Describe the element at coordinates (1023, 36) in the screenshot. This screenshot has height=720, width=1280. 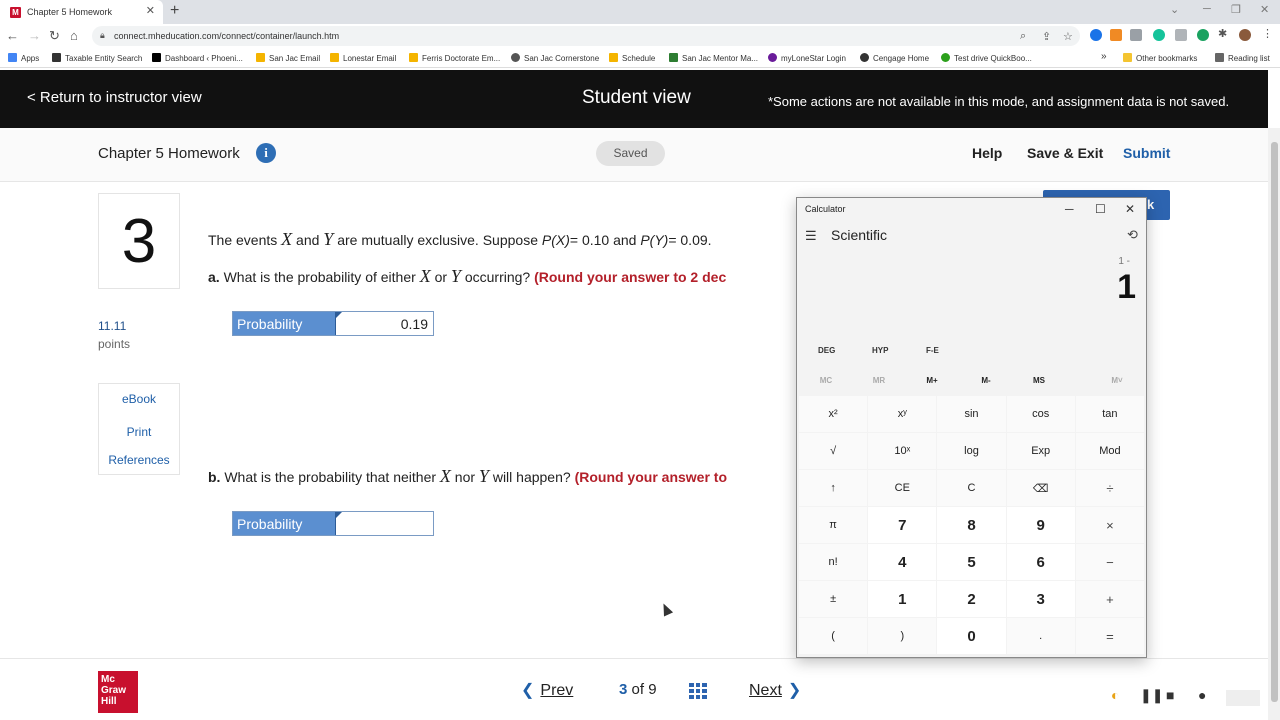
I see `zoom-icon: ⌕` at that location.